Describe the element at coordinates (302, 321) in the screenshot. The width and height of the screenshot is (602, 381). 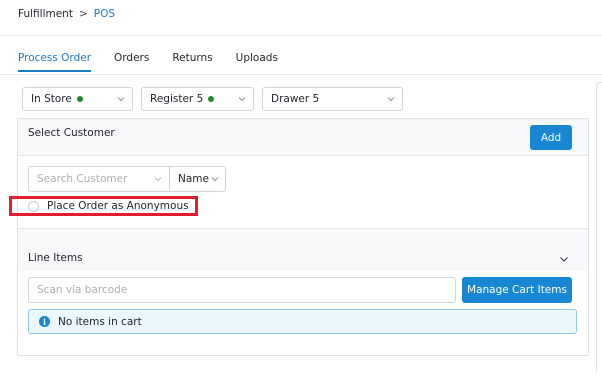
I see `empty-cart-alert: i No items in cart` at that location.